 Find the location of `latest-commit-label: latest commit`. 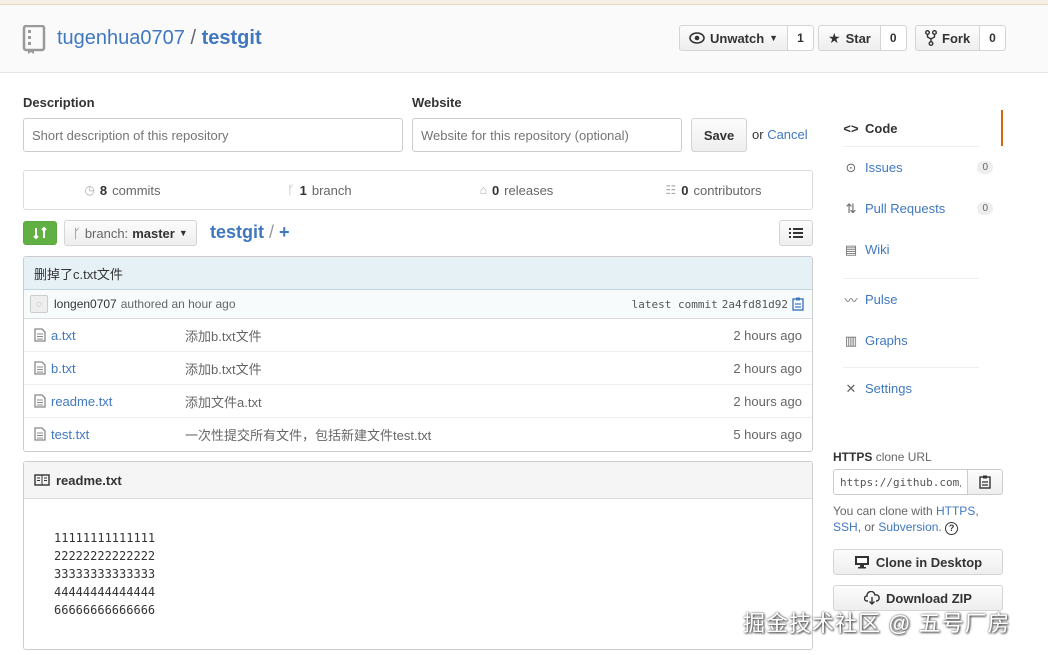

latest-commit-label: latest commit is located at coordinates (674, 304).